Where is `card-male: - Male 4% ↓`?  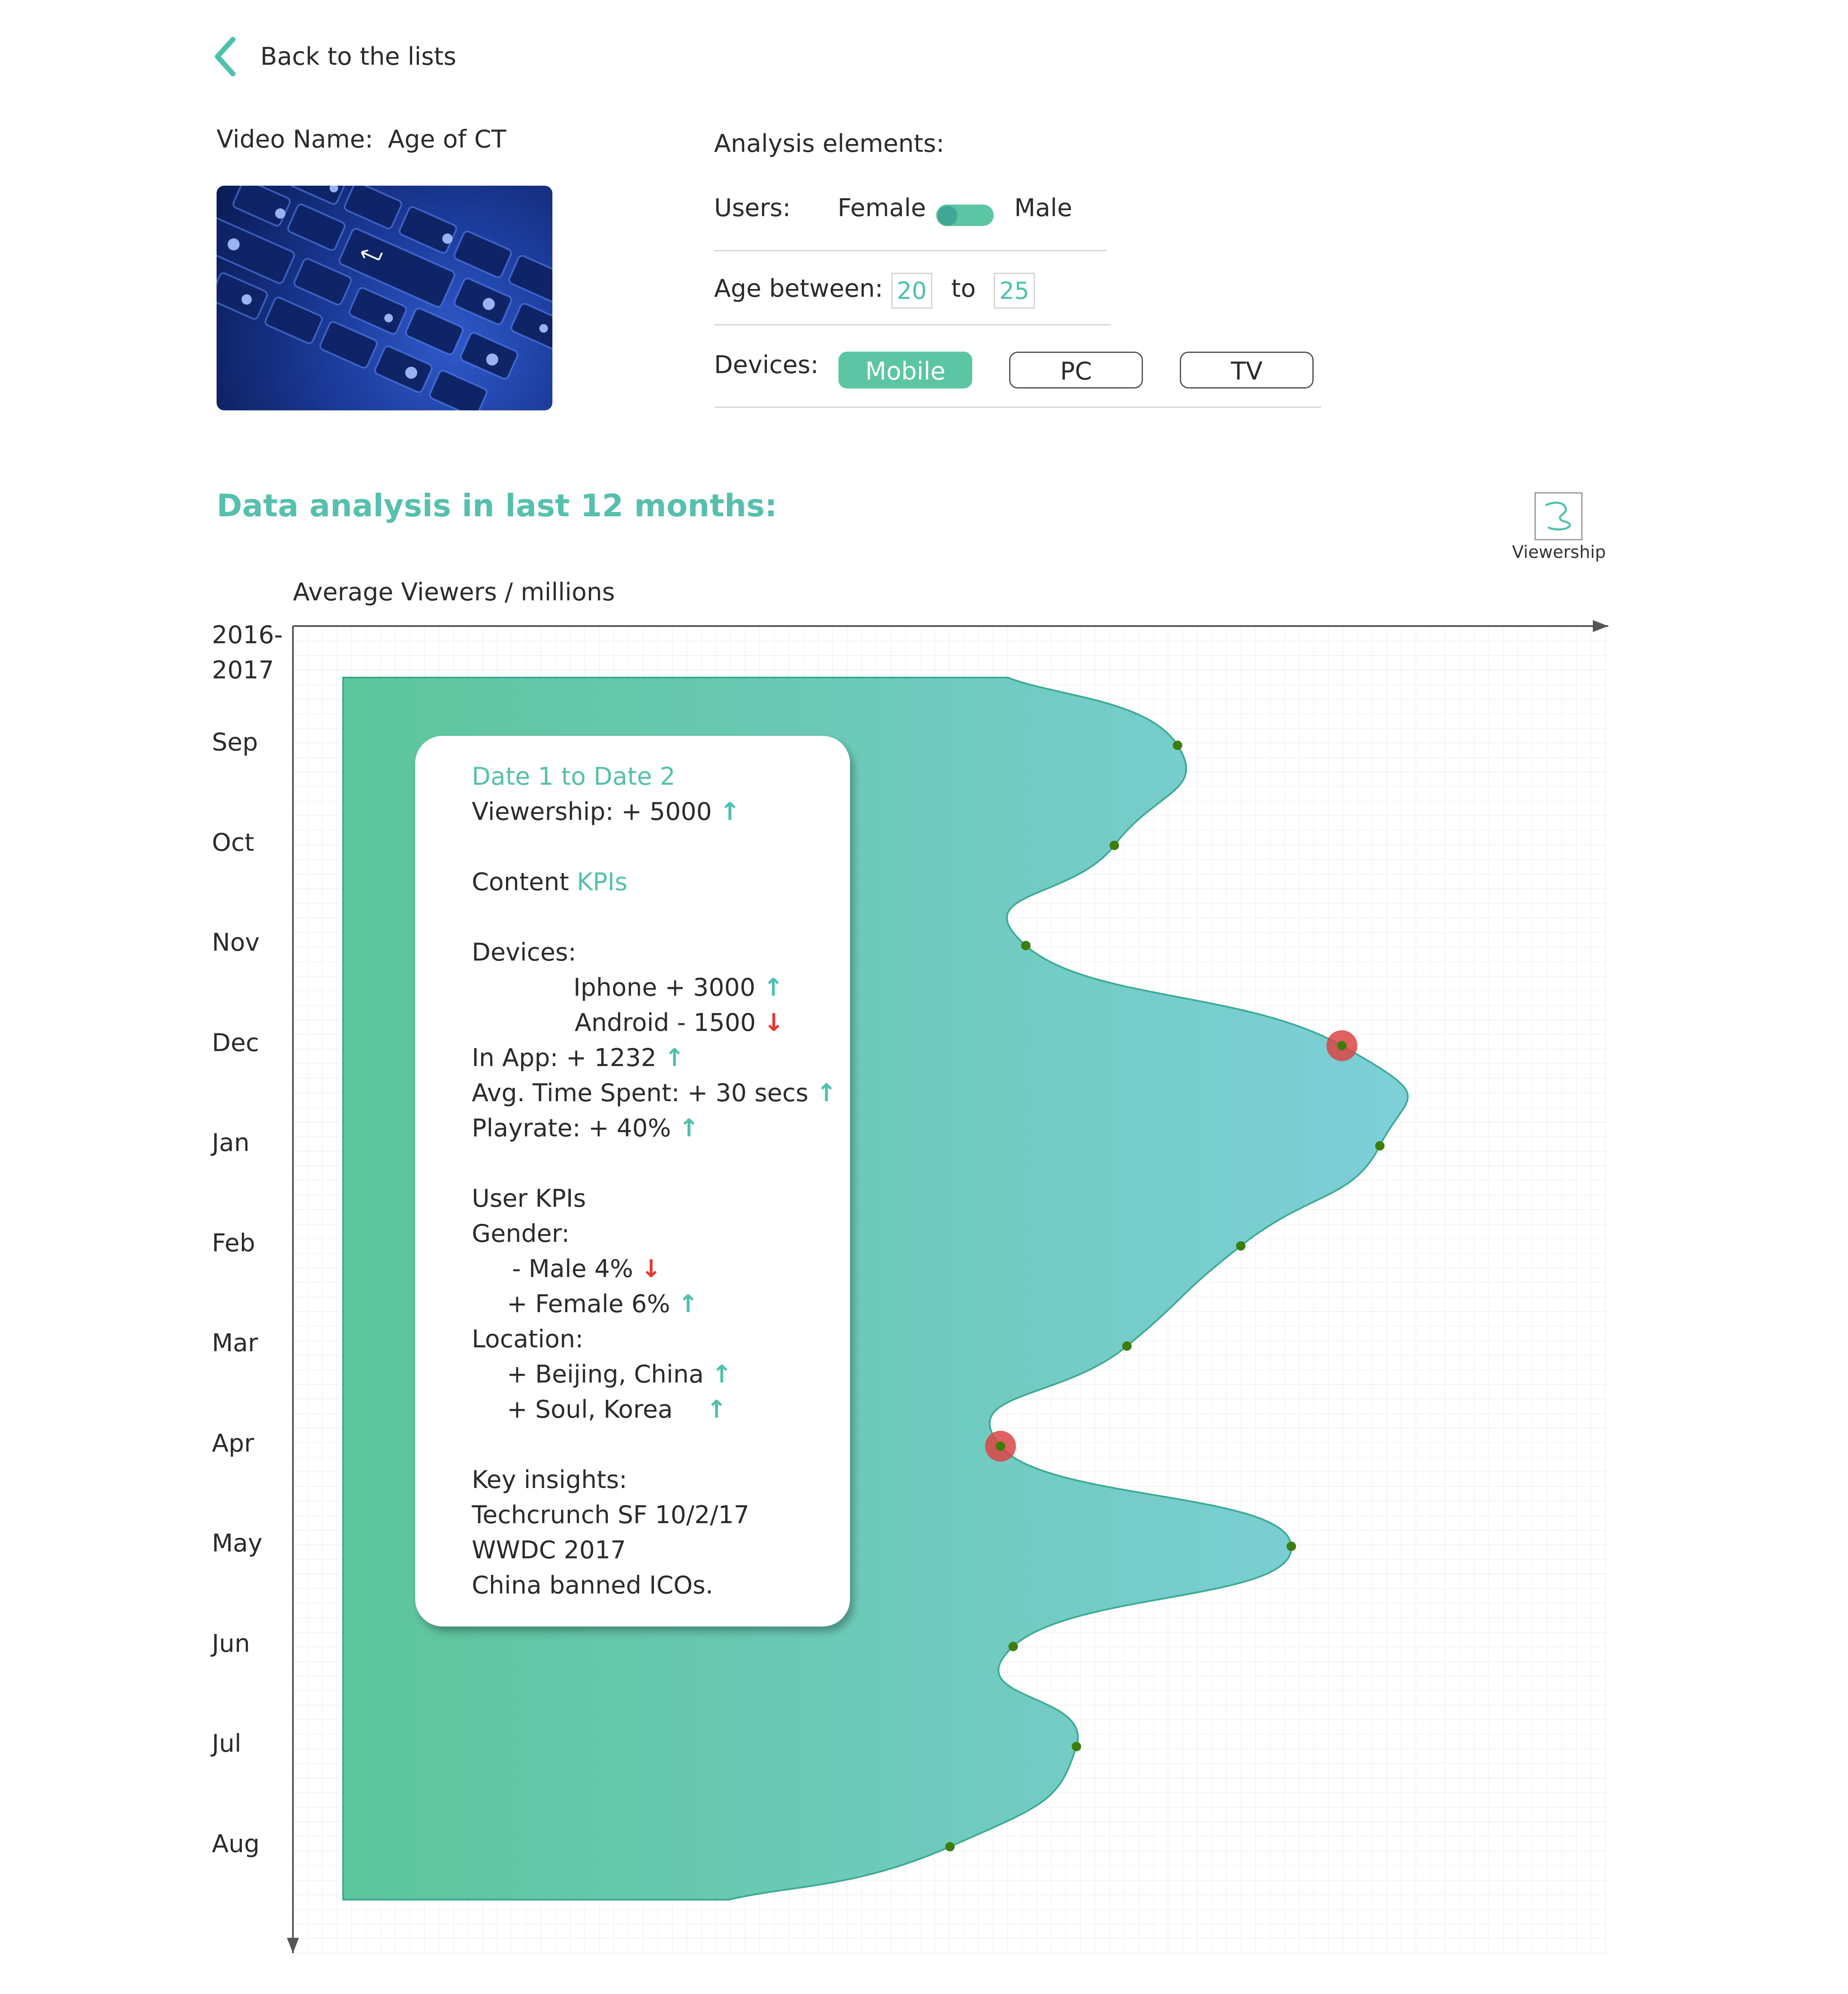
card-male: - Male 4% ↓ is located at coordinates (586, 1269).